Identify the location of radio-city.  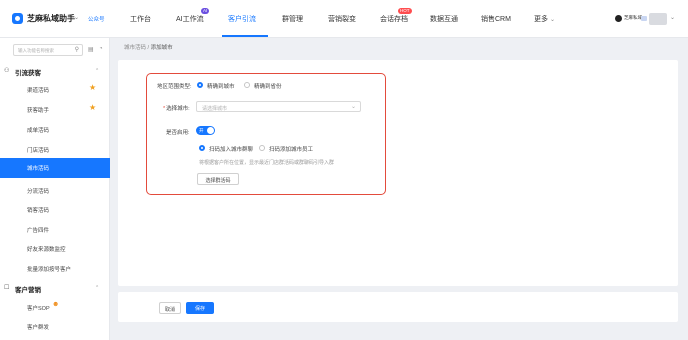
(200, 85).